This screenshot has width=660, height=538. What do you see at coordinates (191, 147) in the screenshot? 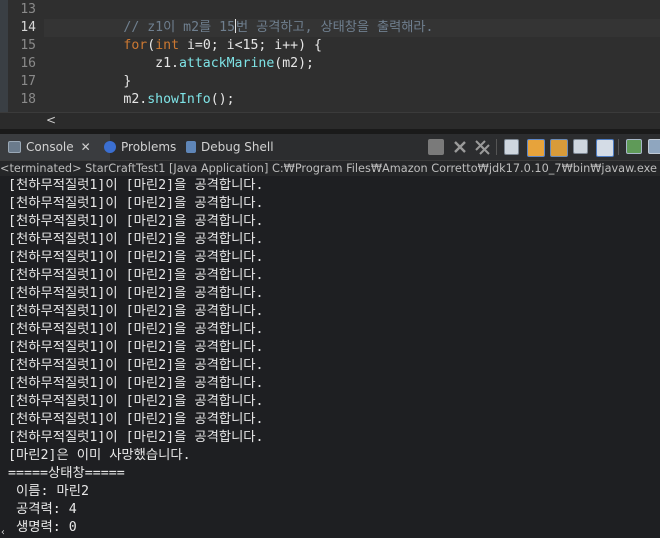
I see `debug-shell-icon` at bounding box center [191, 147].